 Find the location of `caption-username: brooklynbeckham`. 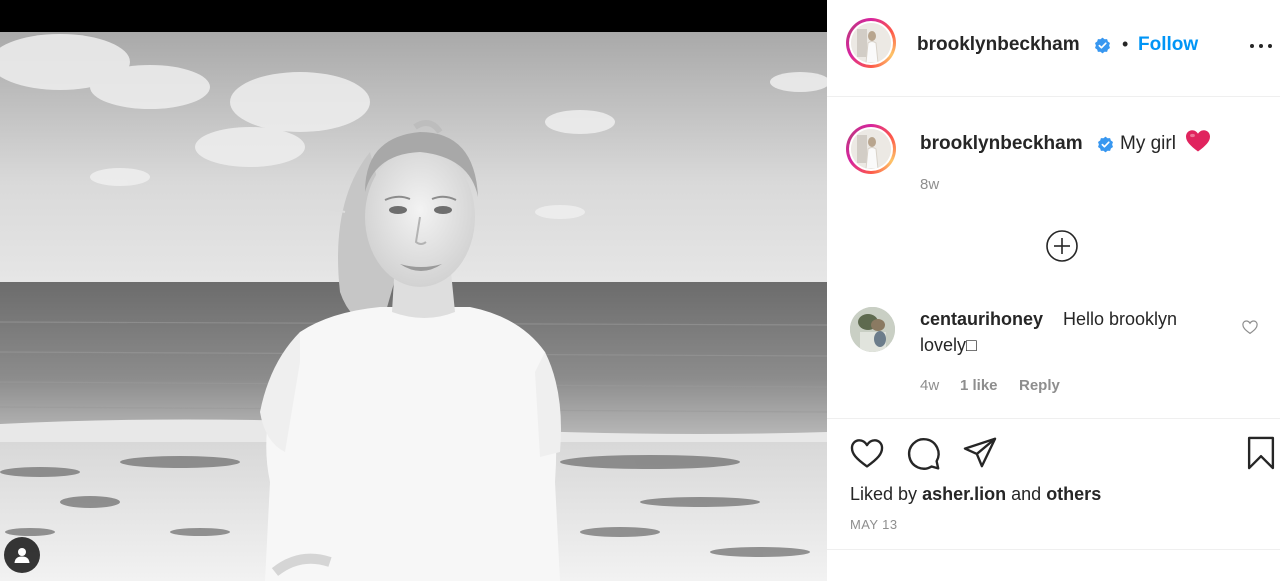

caption-username: brooklynbeckham is located at coordinates (1001, 144).